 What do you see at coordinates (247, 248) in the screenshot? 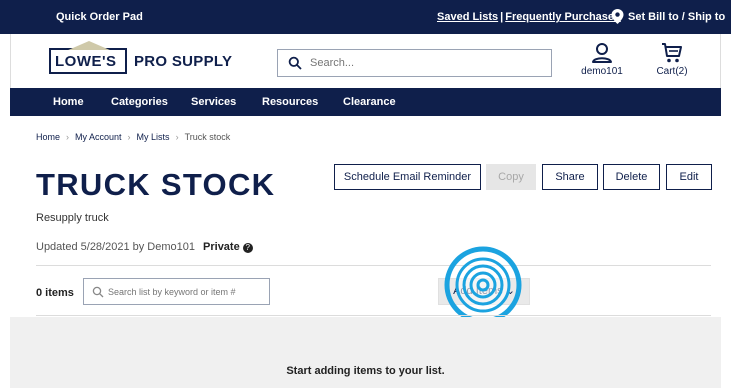
I see `help-icon: ?` at bounding box center [247, 248].